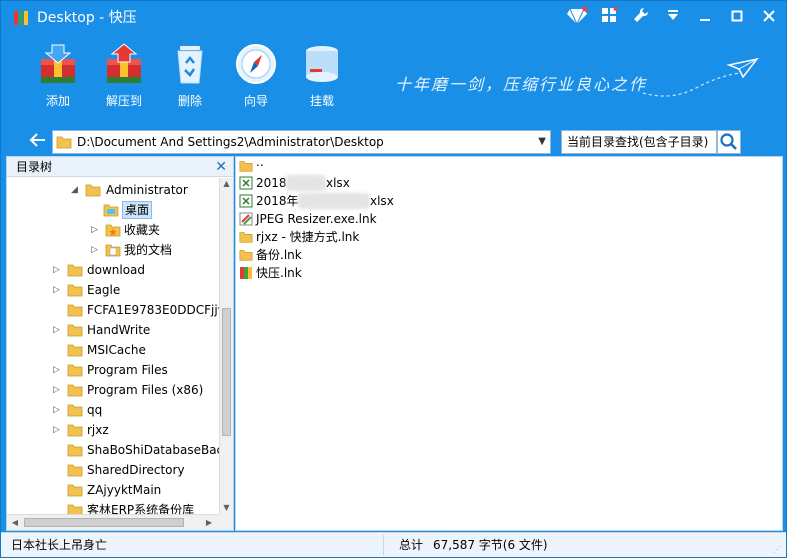 The width and height of the screenshot is (787, 558). What do you see at coordinates (610, 14) in the screenshot?
I see `grid-icon` at bounding box center [610, 14].